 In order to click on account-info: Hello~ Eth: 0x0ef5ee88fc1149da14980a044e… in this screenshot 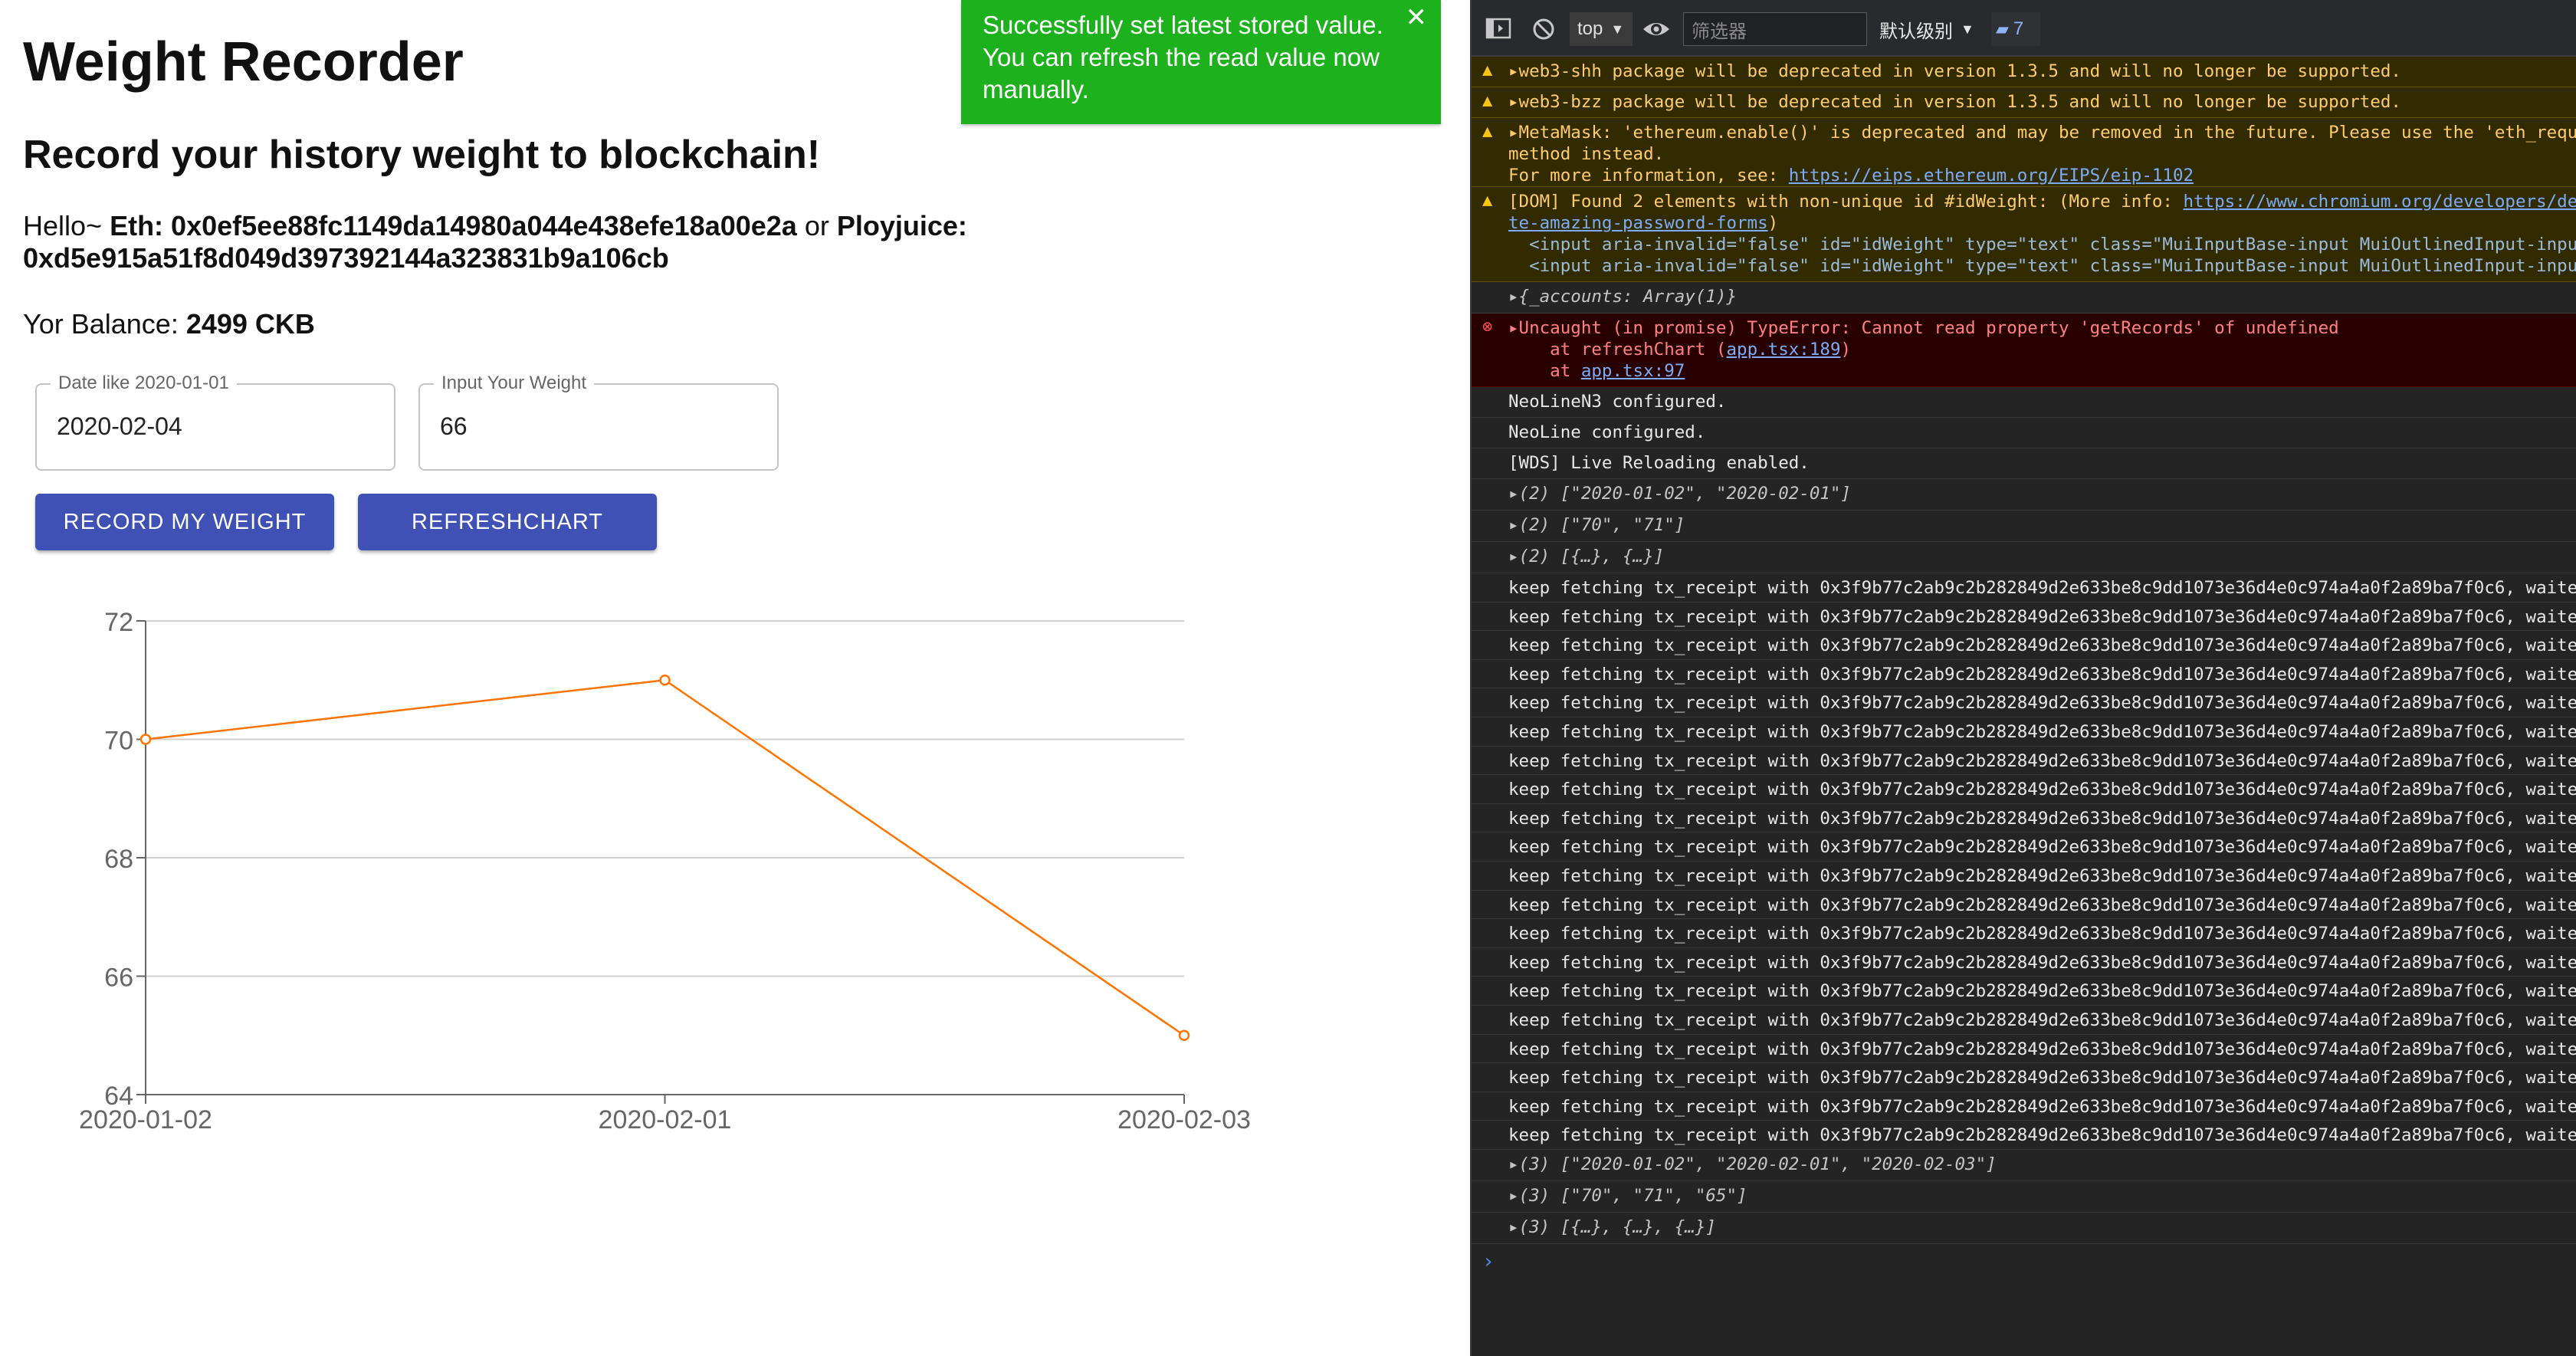, I will do `click(506, 242)`.